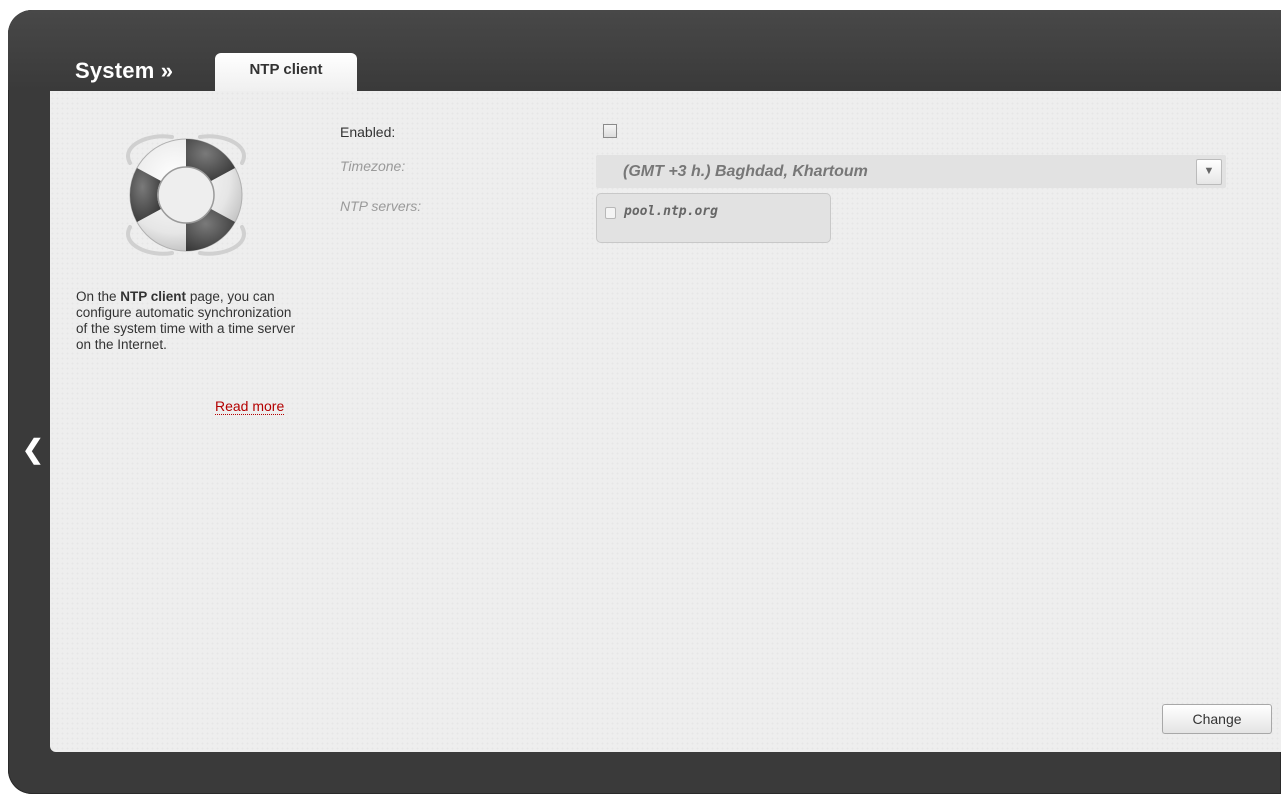 This screenshot has width=1281, height=794. Describe the element at coordinates (1217, 719) in the screenshot. I see `change-button: Change` at that location.